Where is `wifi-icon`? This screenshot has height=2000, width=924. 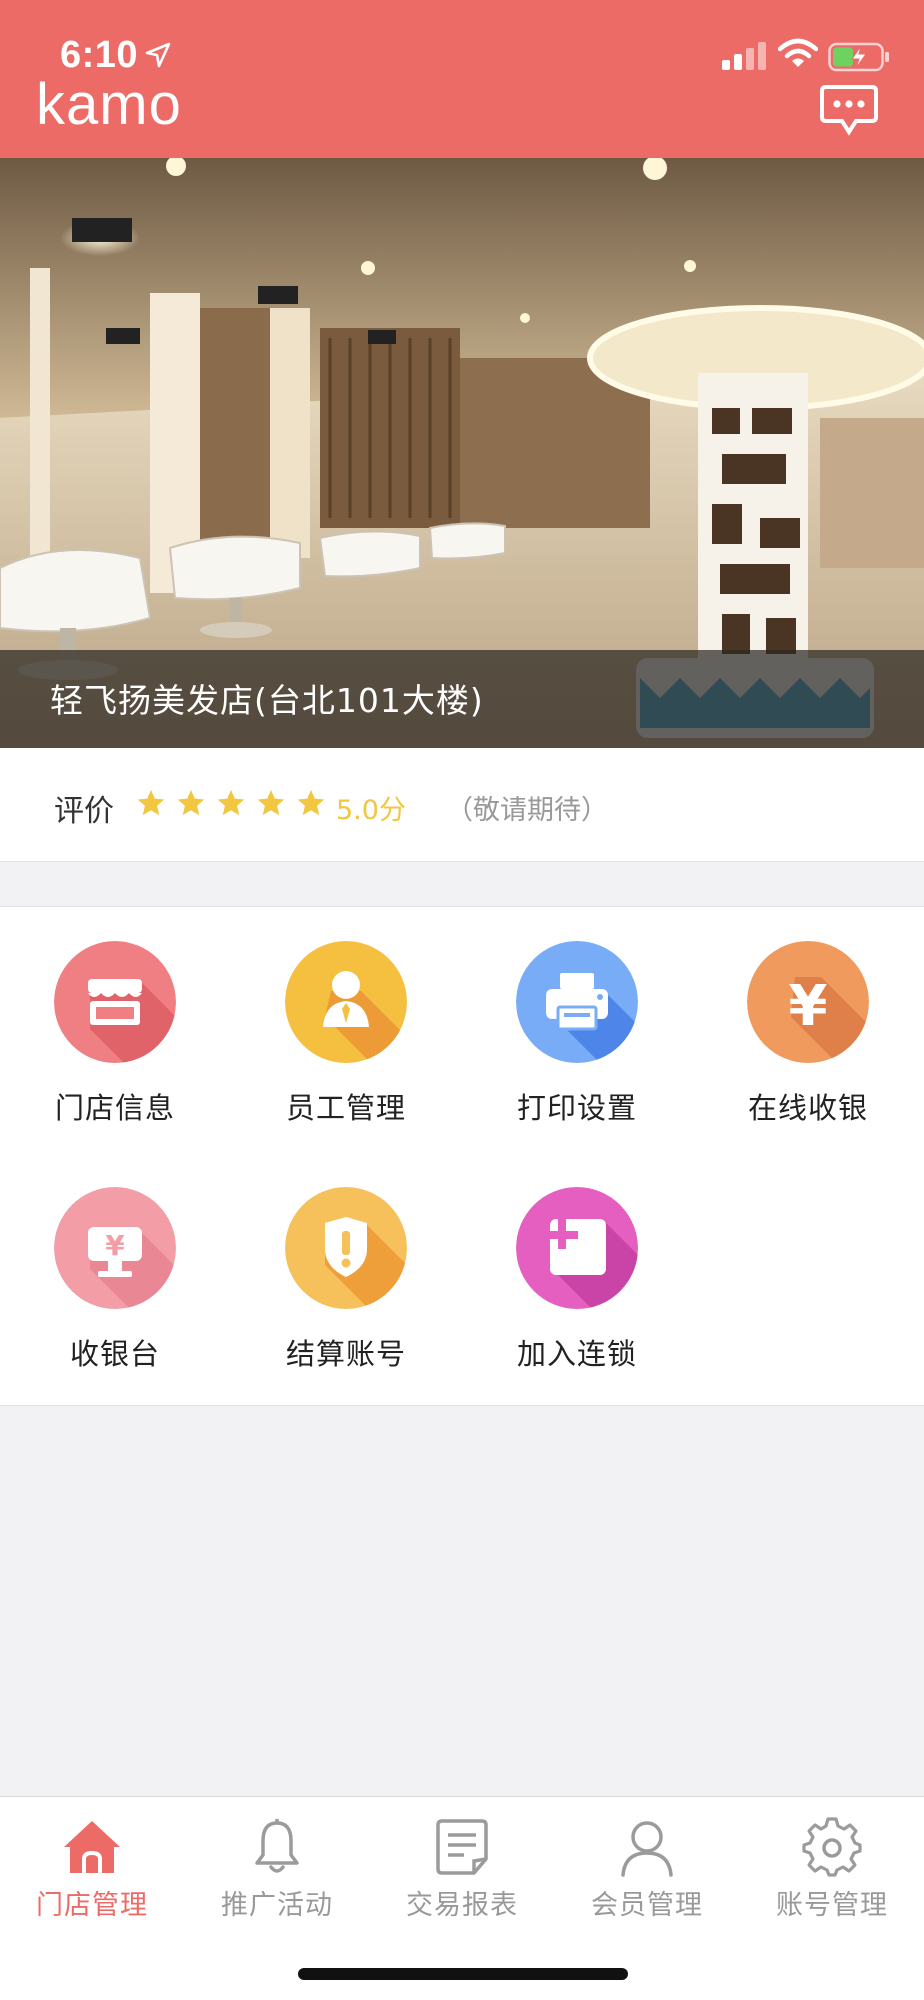 wifi-icon is located at coordinates (798, 52).